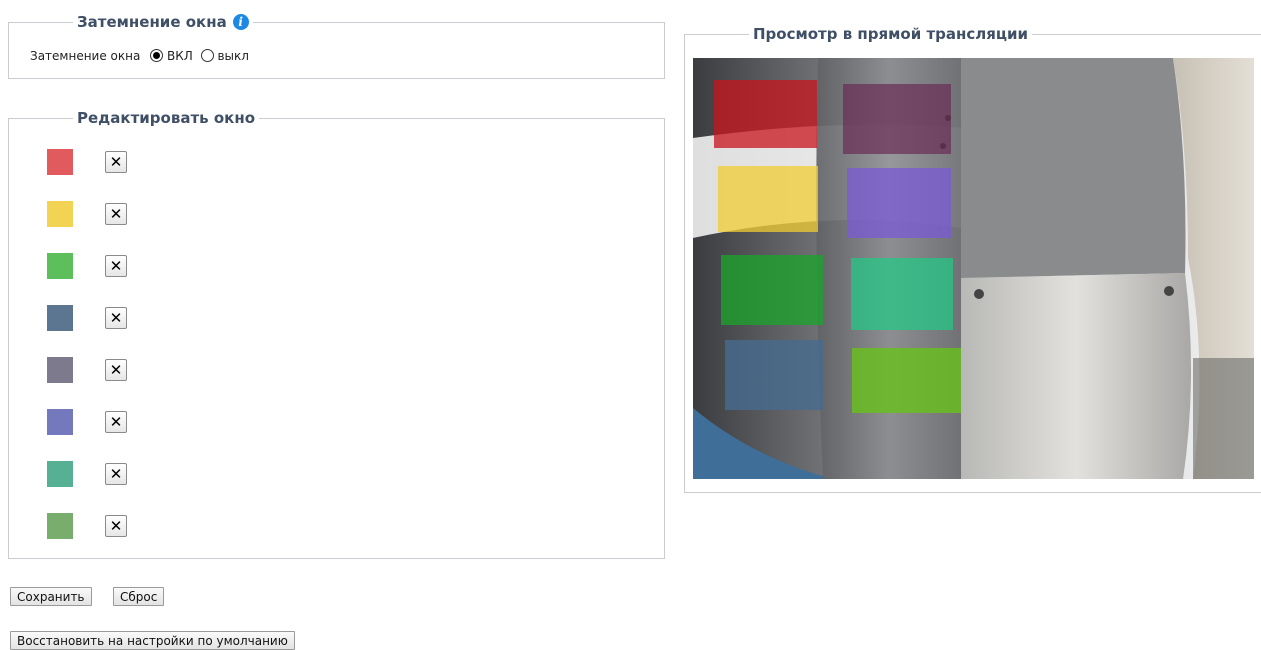 This screenshot has width=1261, height=650. Describe the element at coordinates (51, 596) in the screenshot. I see `save-button: Сохранить` at that location.